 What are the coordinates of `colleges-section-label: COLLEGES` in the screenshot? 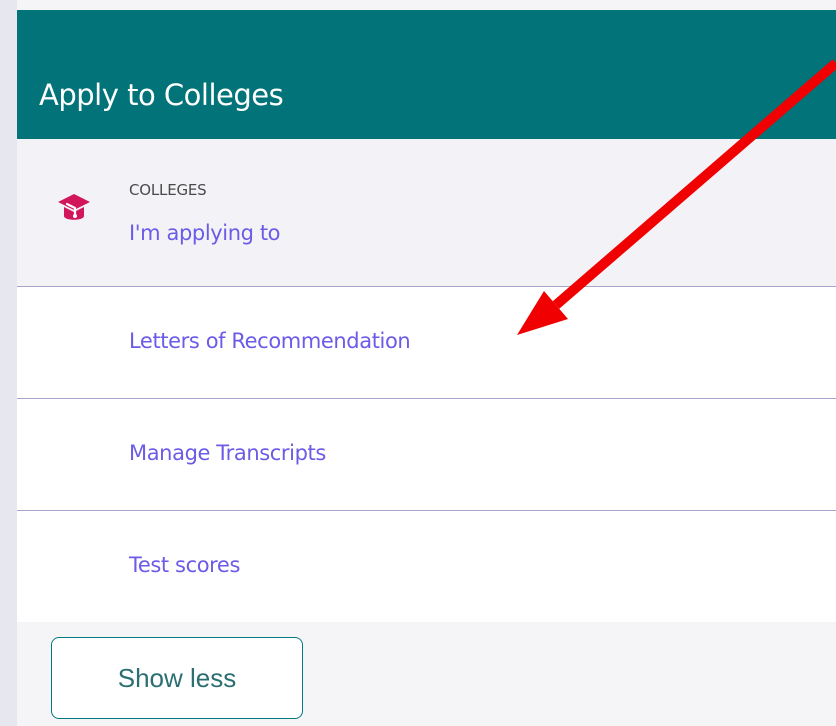 It's located at (168, 190).